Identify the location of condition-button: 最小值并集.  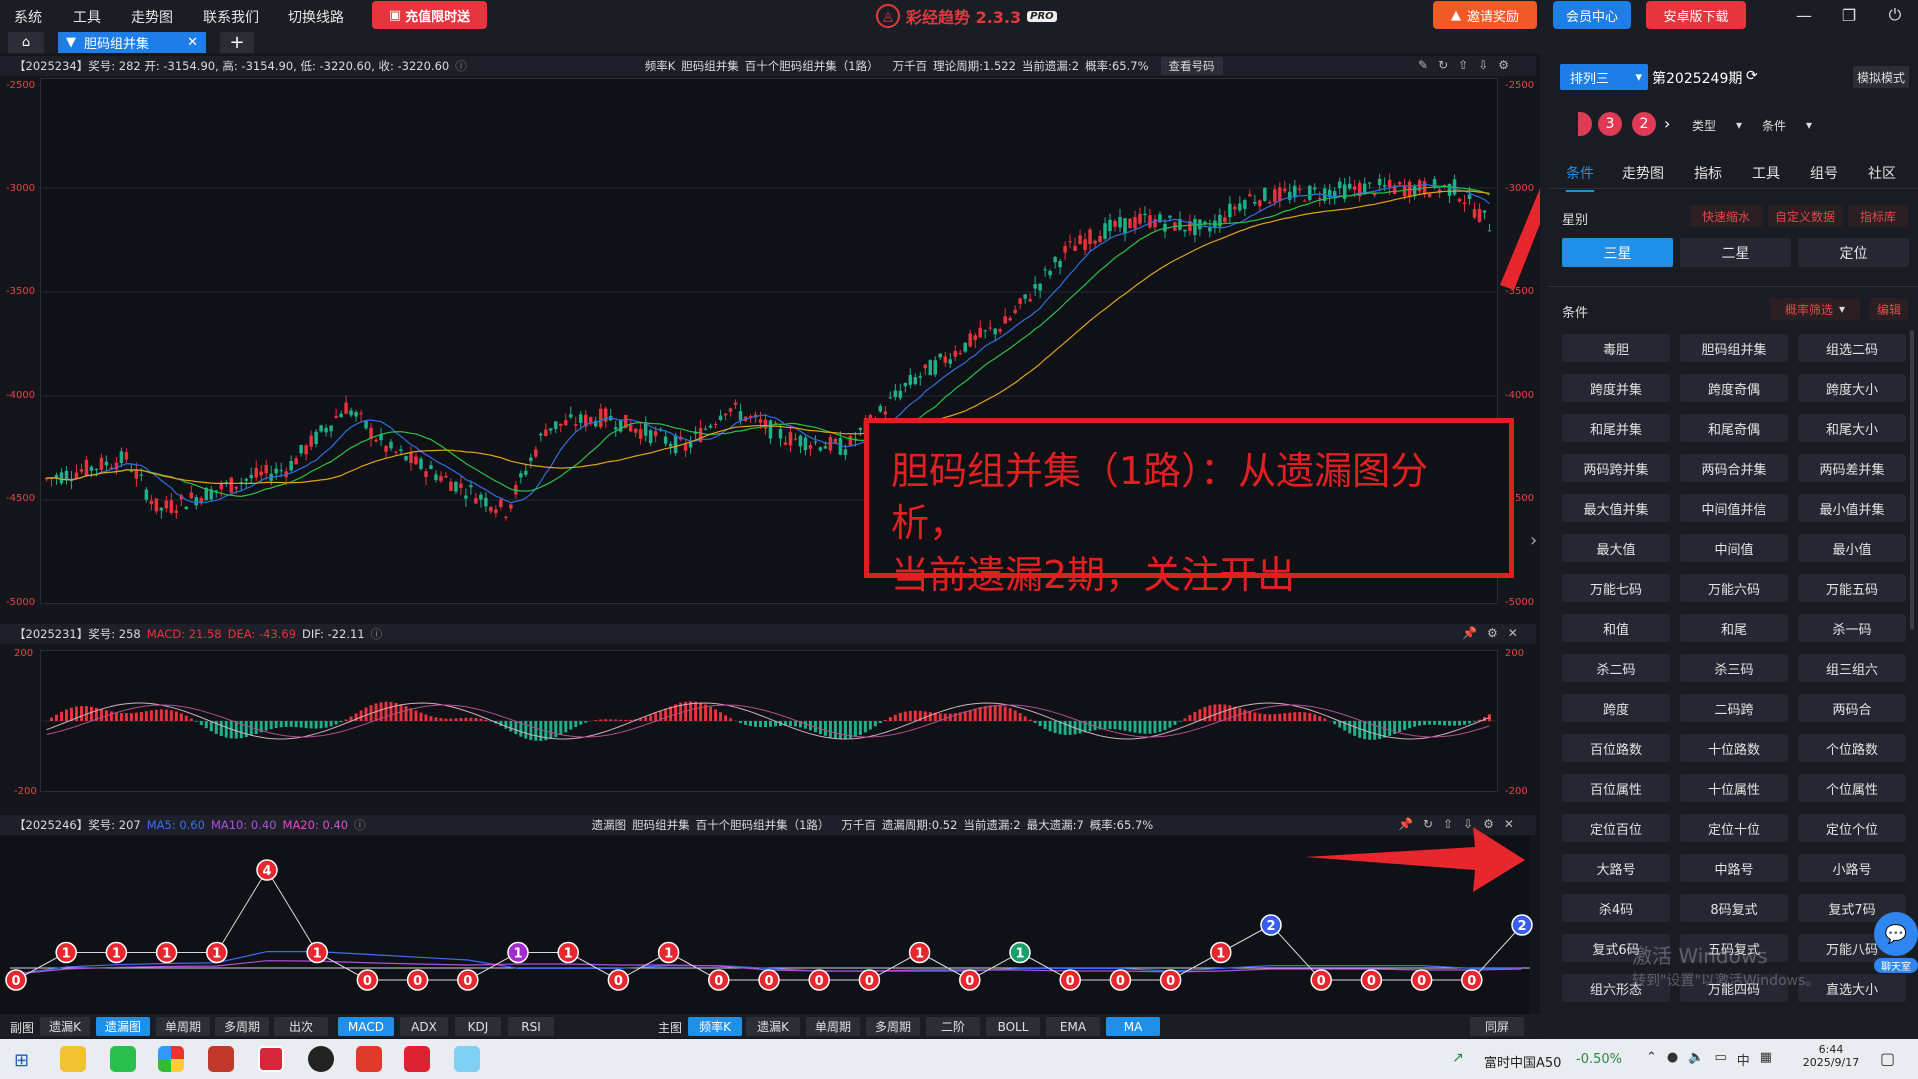
(1852, 508).